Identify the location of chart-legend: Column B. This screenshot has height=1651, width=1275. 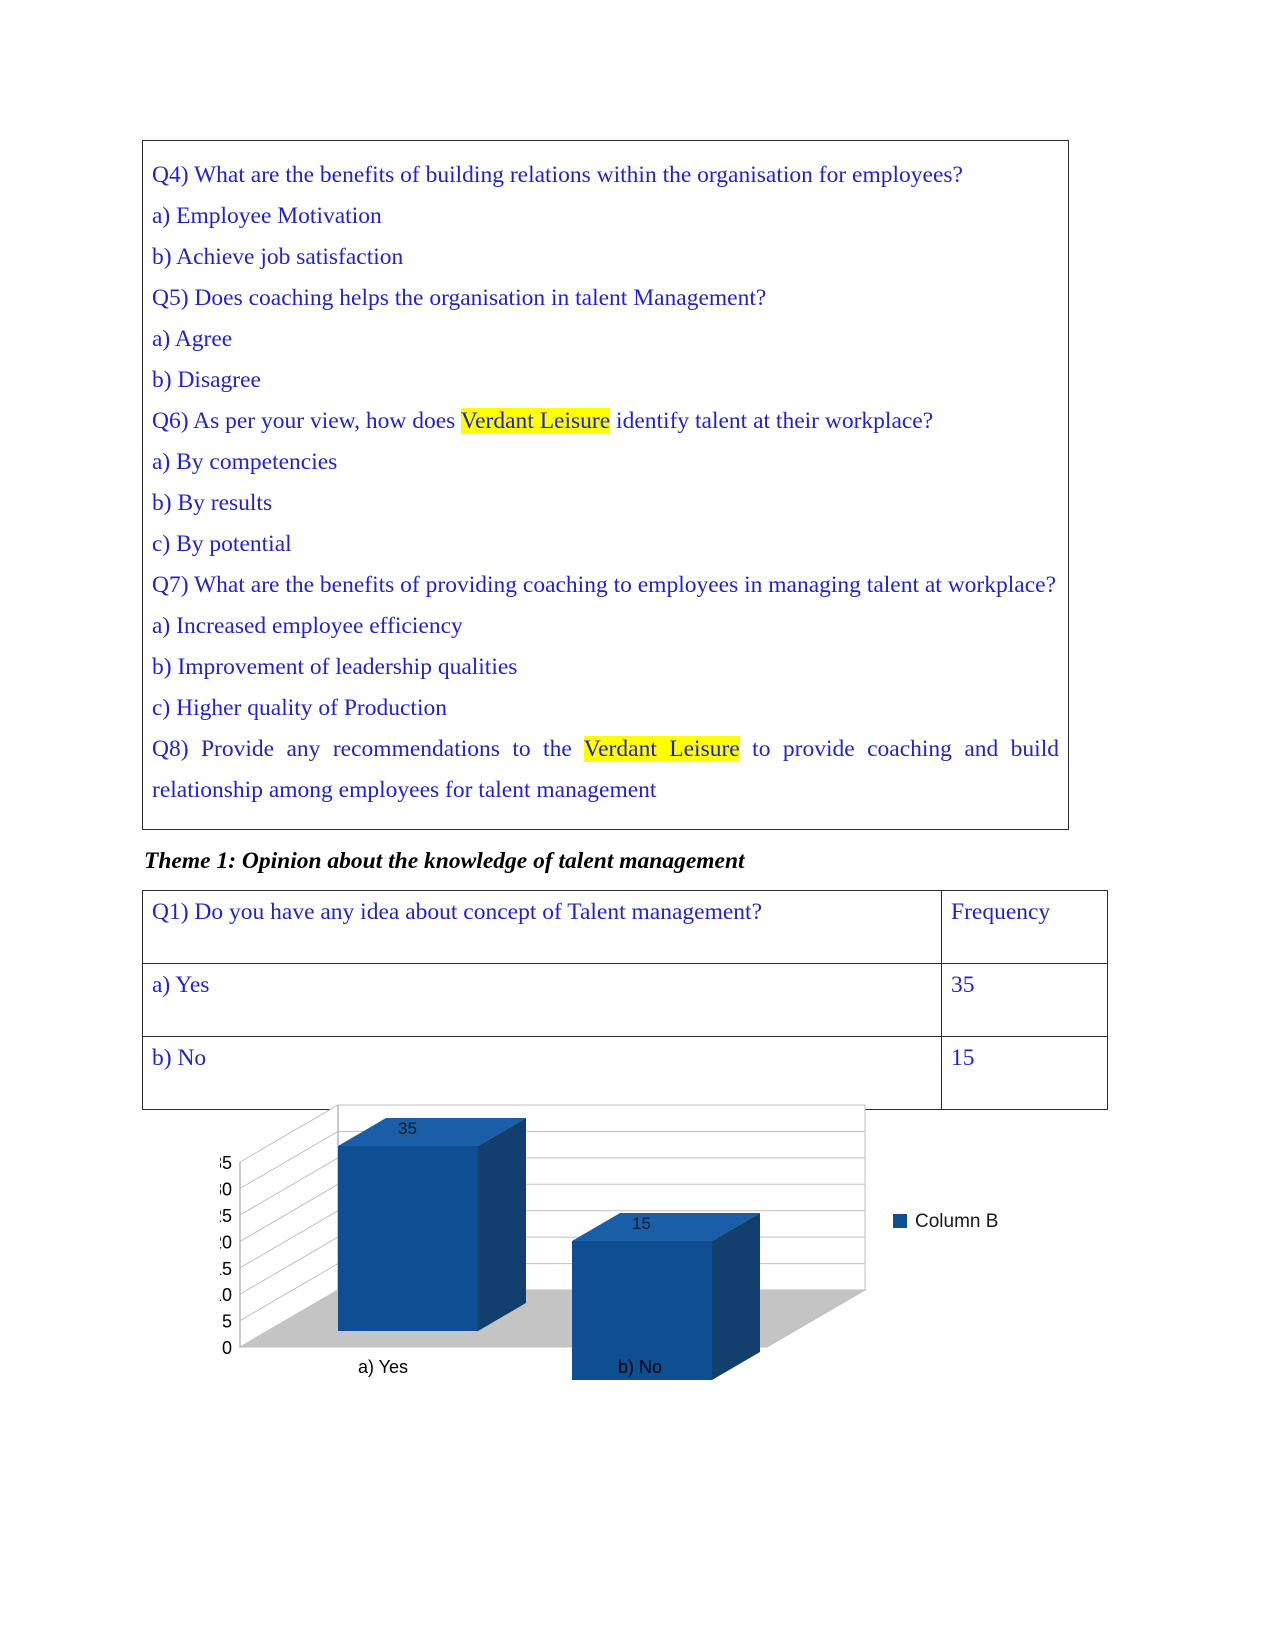
(945, 1221).